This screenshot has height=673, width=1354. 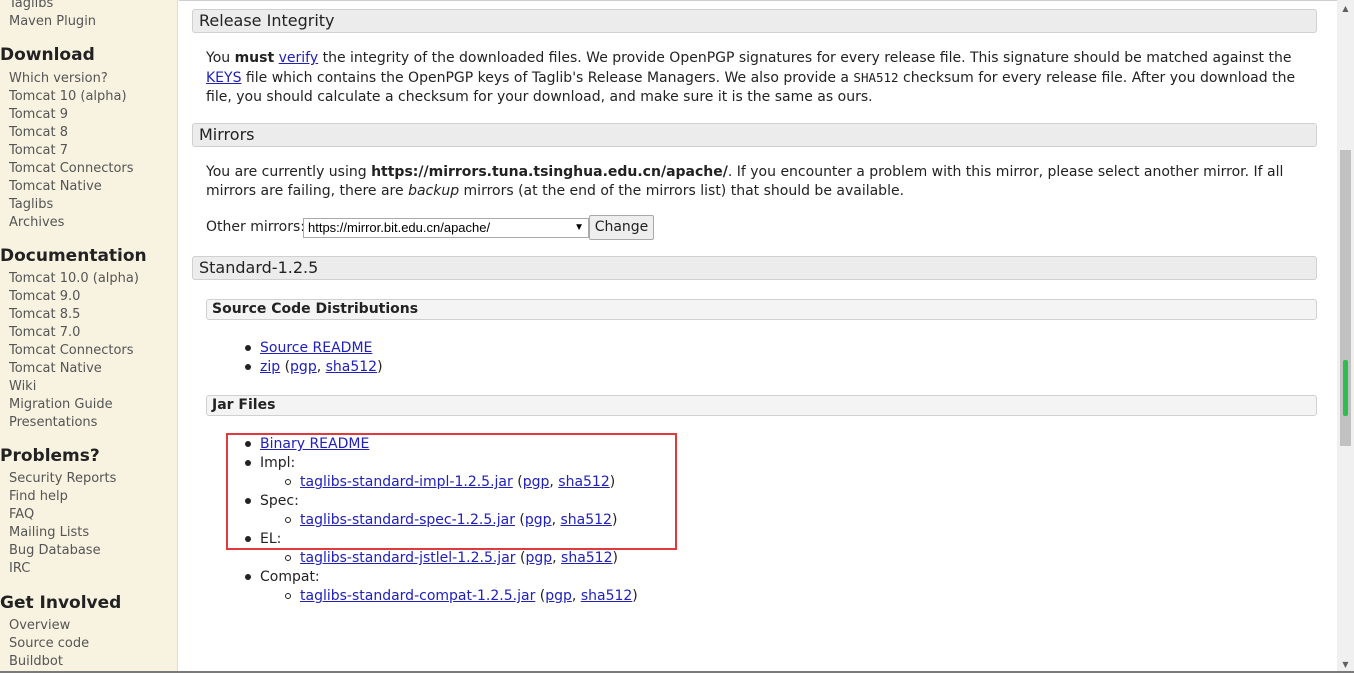 I want to click on sidebar-item-doc-native: Tomcat Native, so click(x=55, y=369).